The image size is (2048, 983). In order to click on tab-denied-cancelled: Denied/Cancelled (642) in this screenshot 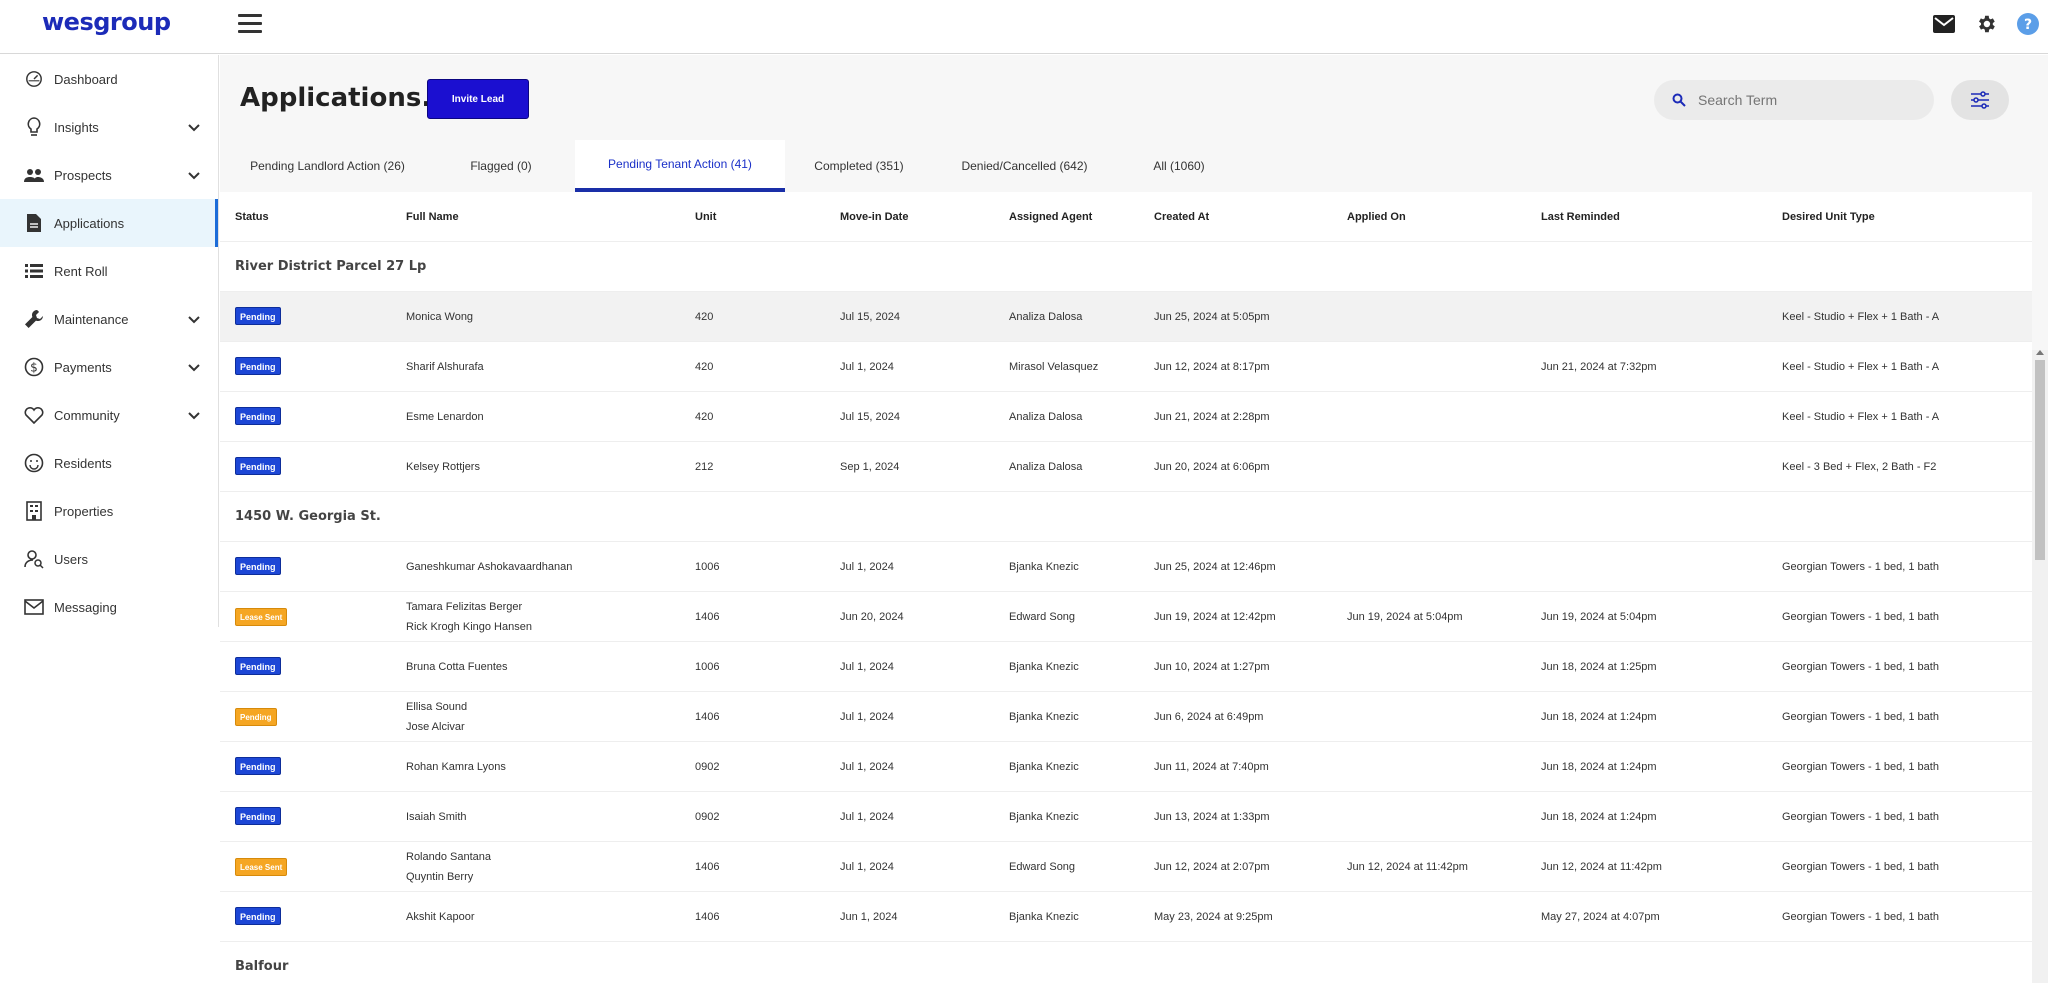, I will do `click(1024, 166)`.